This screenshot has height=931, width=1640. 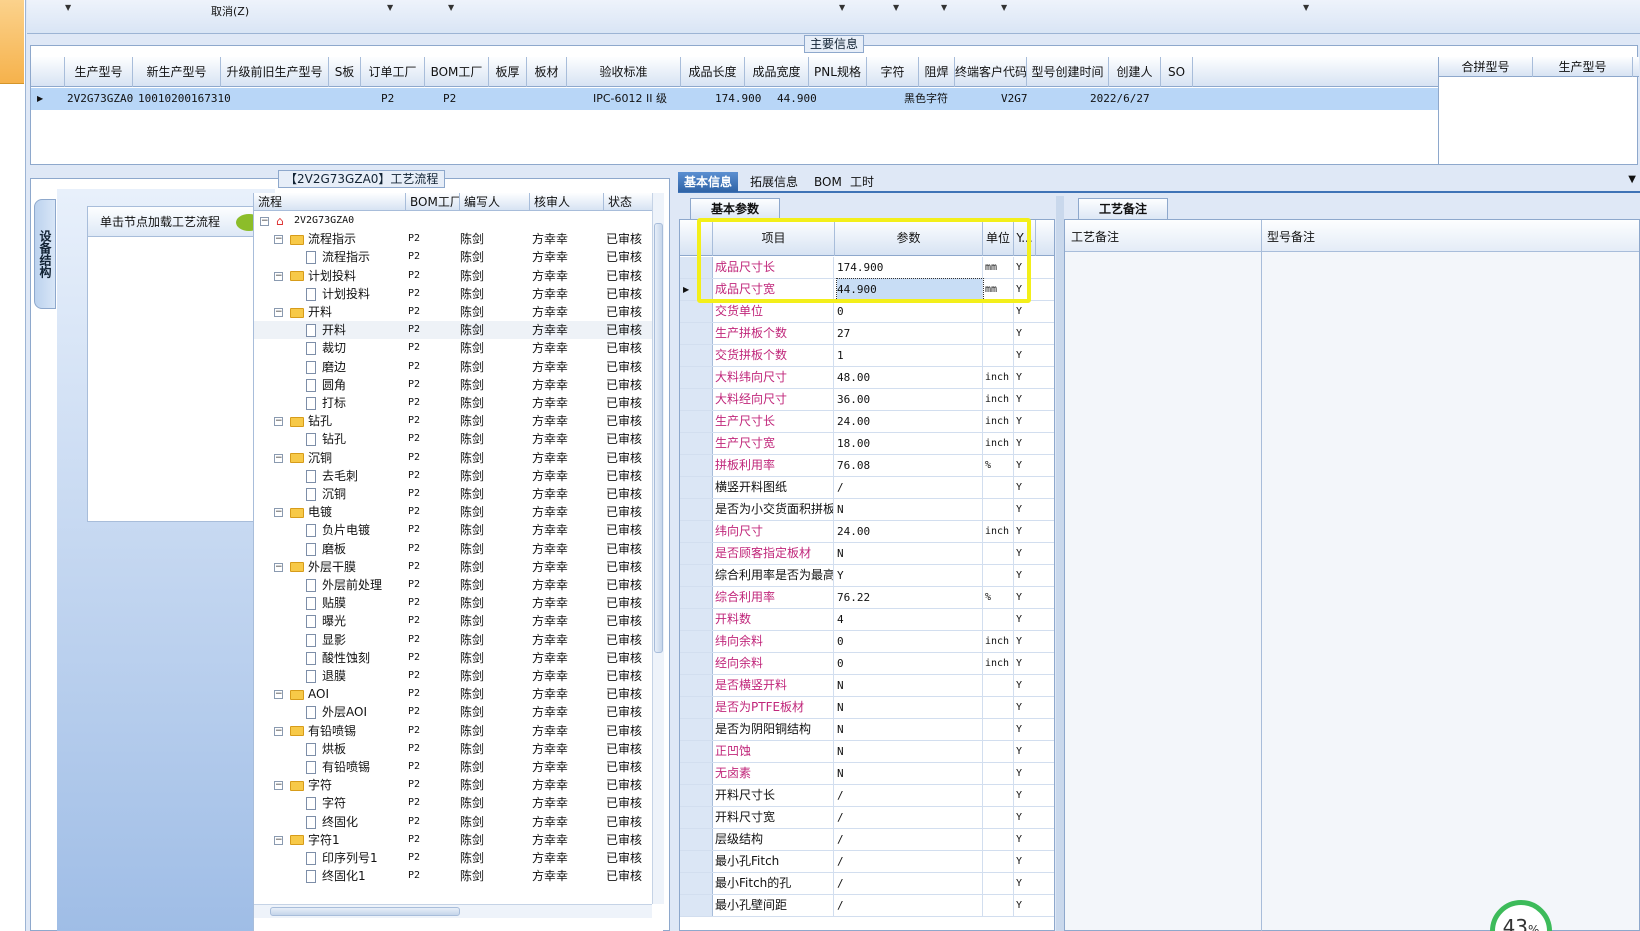 I want to click on cell-char: 黑色字符, so click(x=926, y=99).